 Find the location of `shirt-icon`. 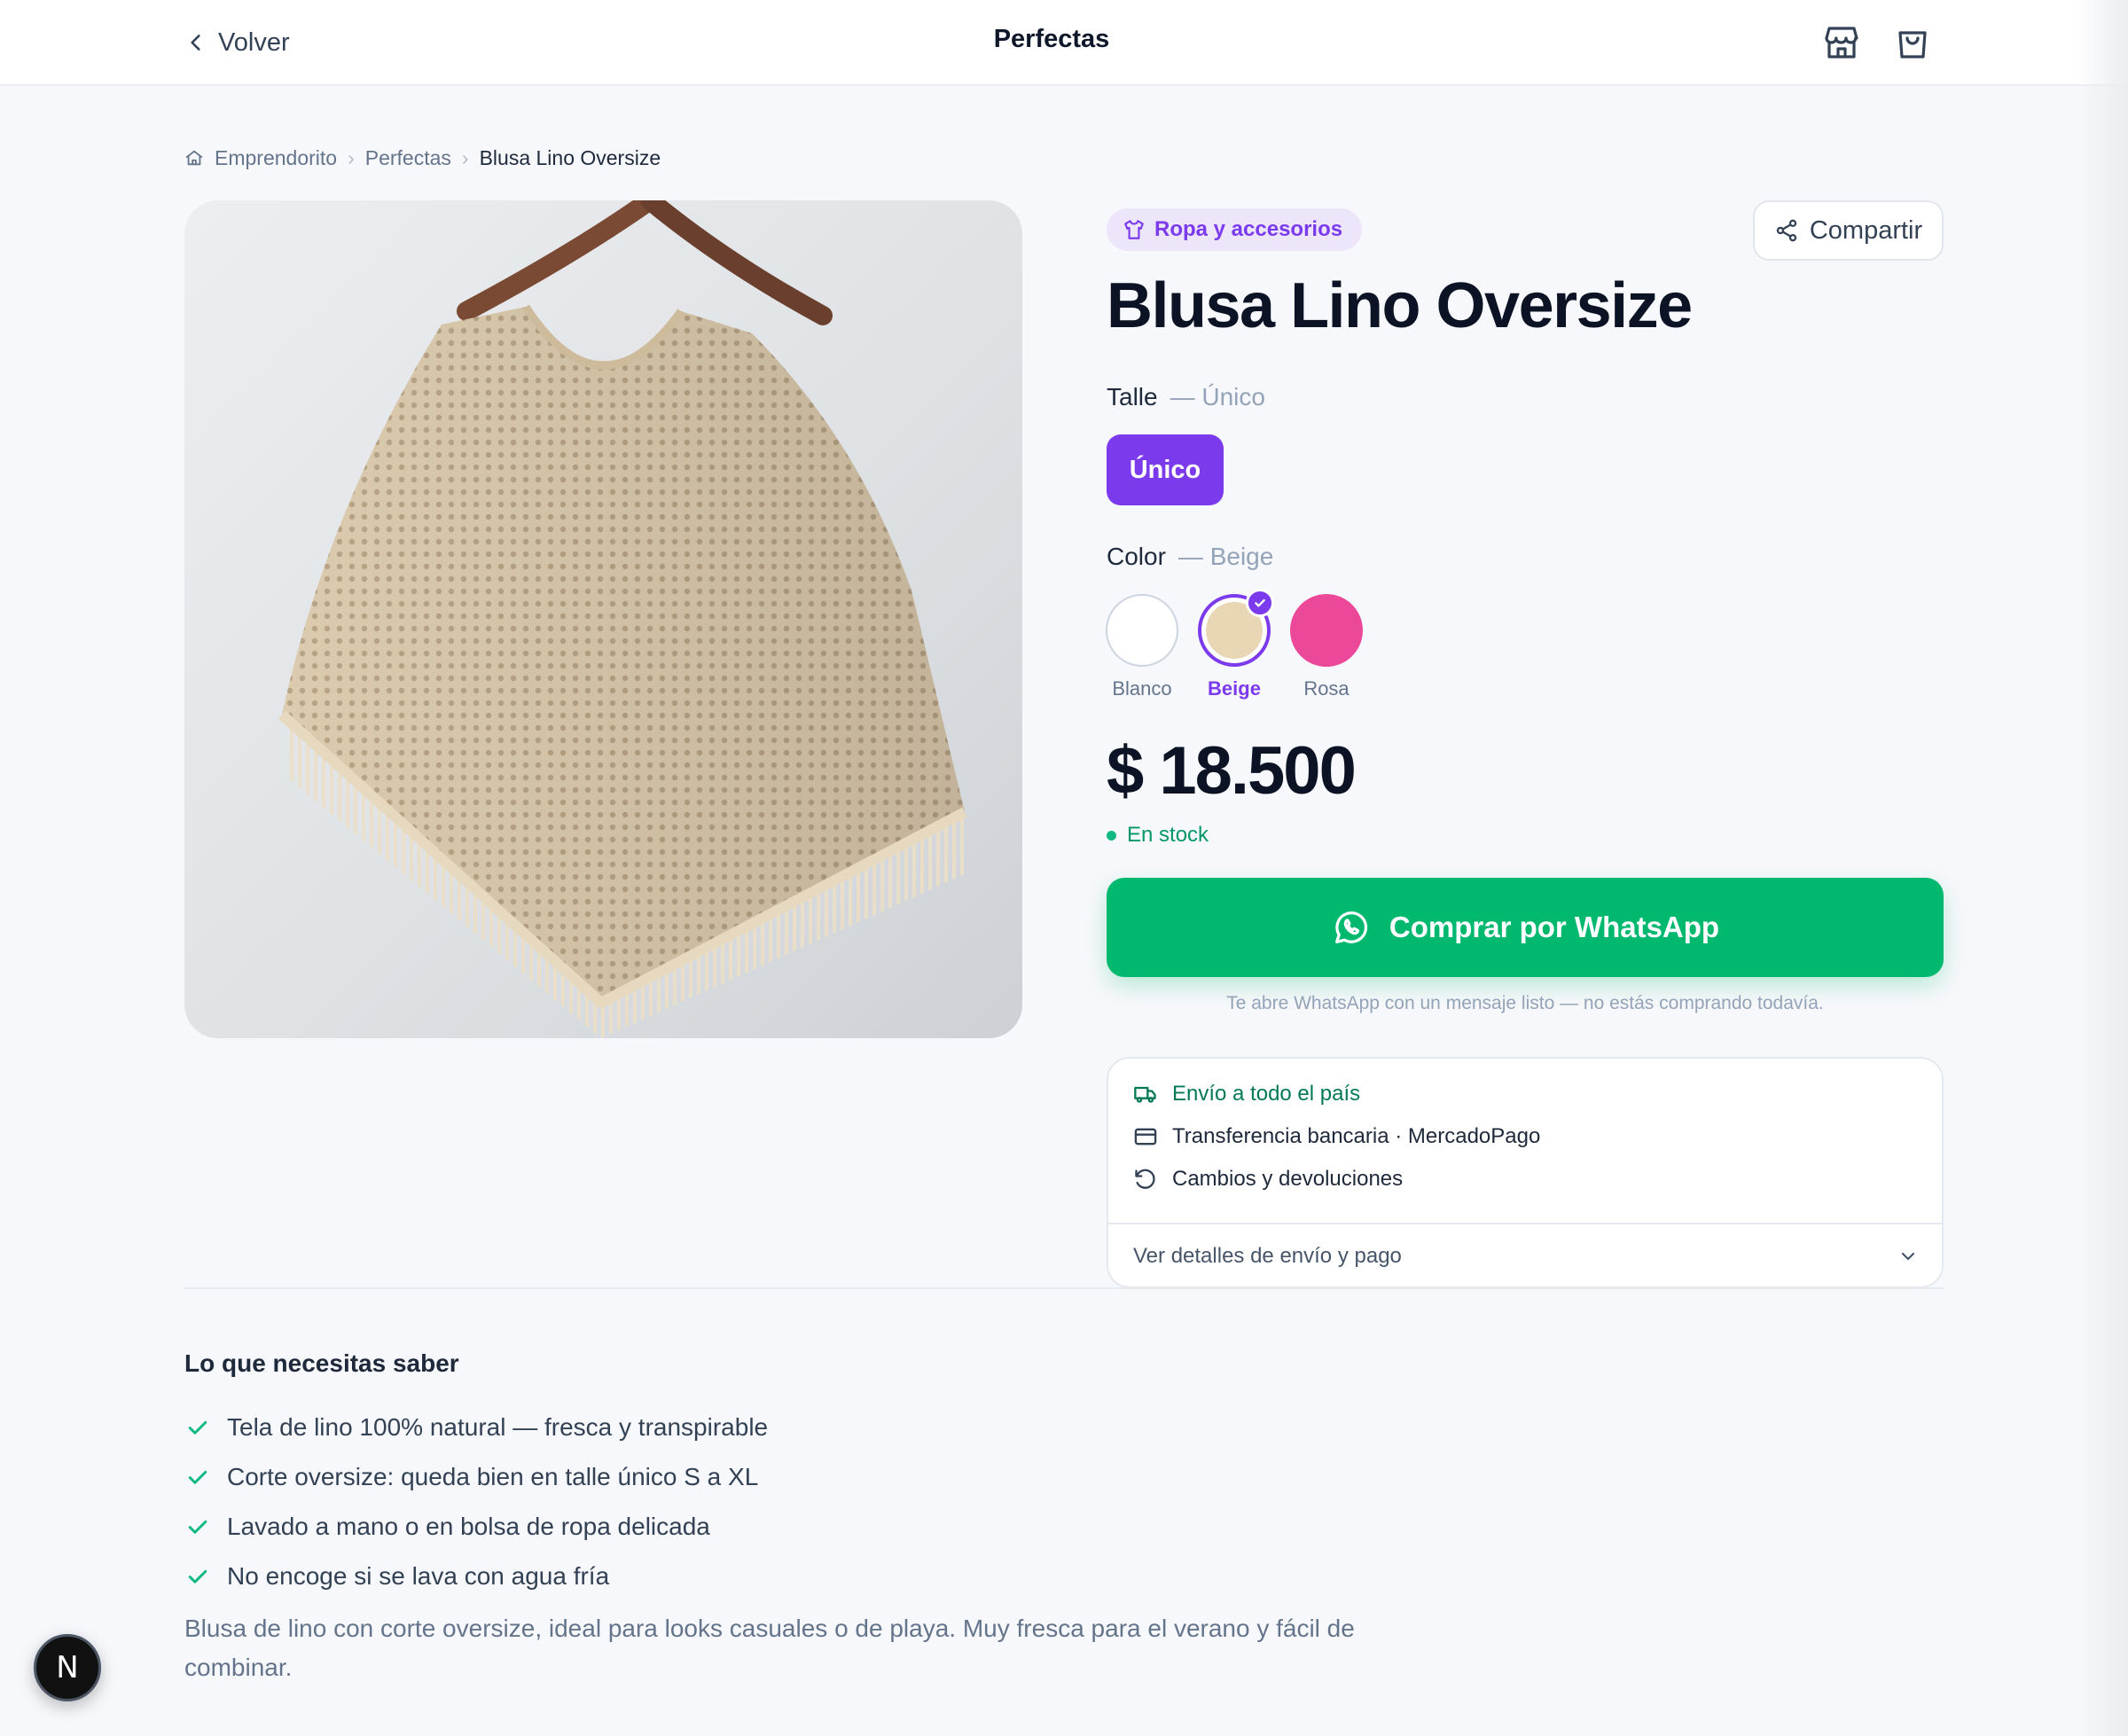

shirt-icon is located at coordinates (1134, 229).